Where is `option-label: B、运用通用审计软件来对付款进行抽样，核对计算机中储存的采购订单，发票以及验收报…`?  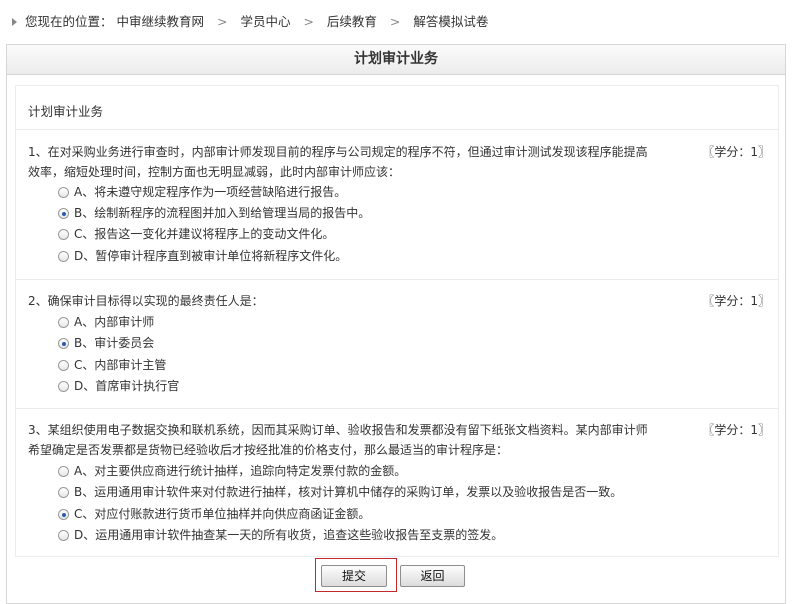 option-label: B、运用通用审计软件来对付款进行抽样，核对计算机中储存的采购订单，发票以及验收报… is located at coordinates (348, 492).